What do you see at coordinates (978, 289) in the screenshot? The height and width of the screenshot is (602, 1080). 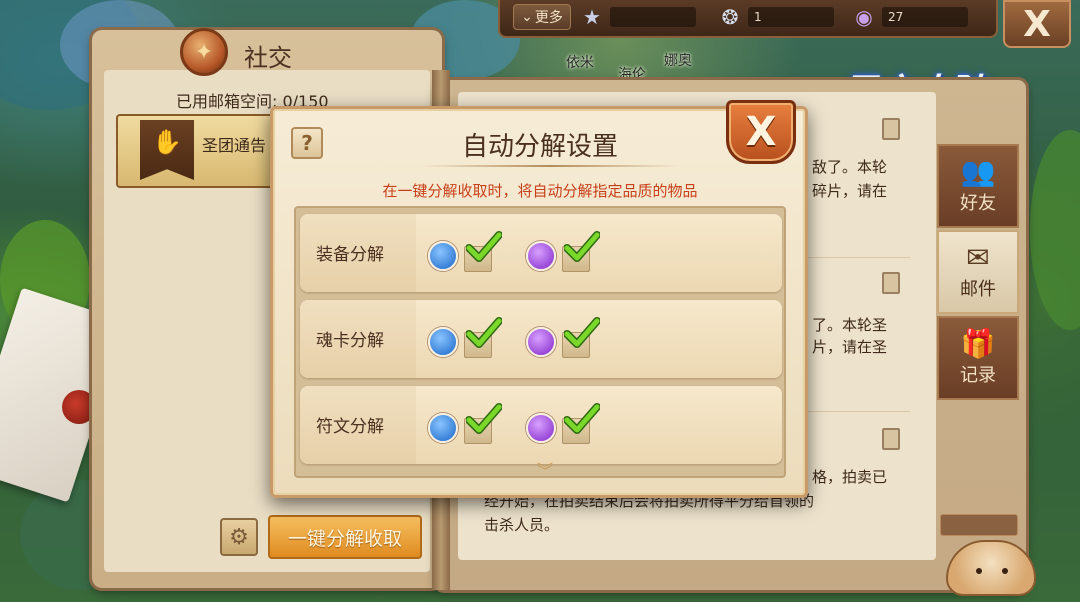 I see `tab-label: 邮件` at bounding box center [978, 289].